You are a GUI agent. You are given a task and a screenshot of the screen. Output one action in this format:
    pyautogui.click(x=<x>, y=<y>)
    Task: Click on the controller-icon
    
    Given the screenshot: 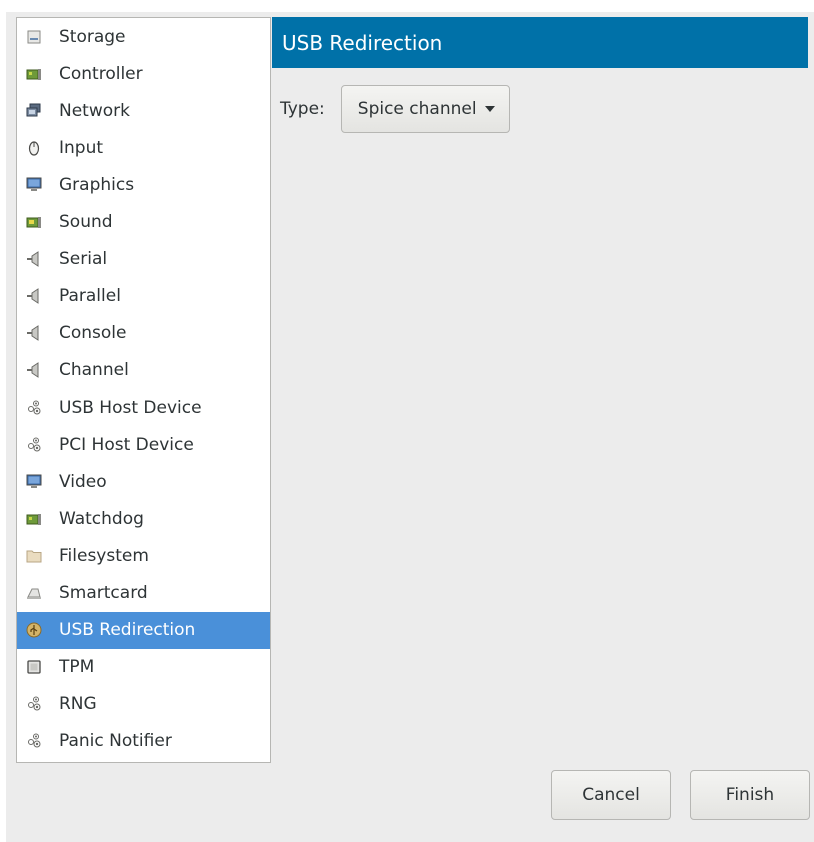 What is the action you would take?
    pyautogui.click(x=34, y=74)
    